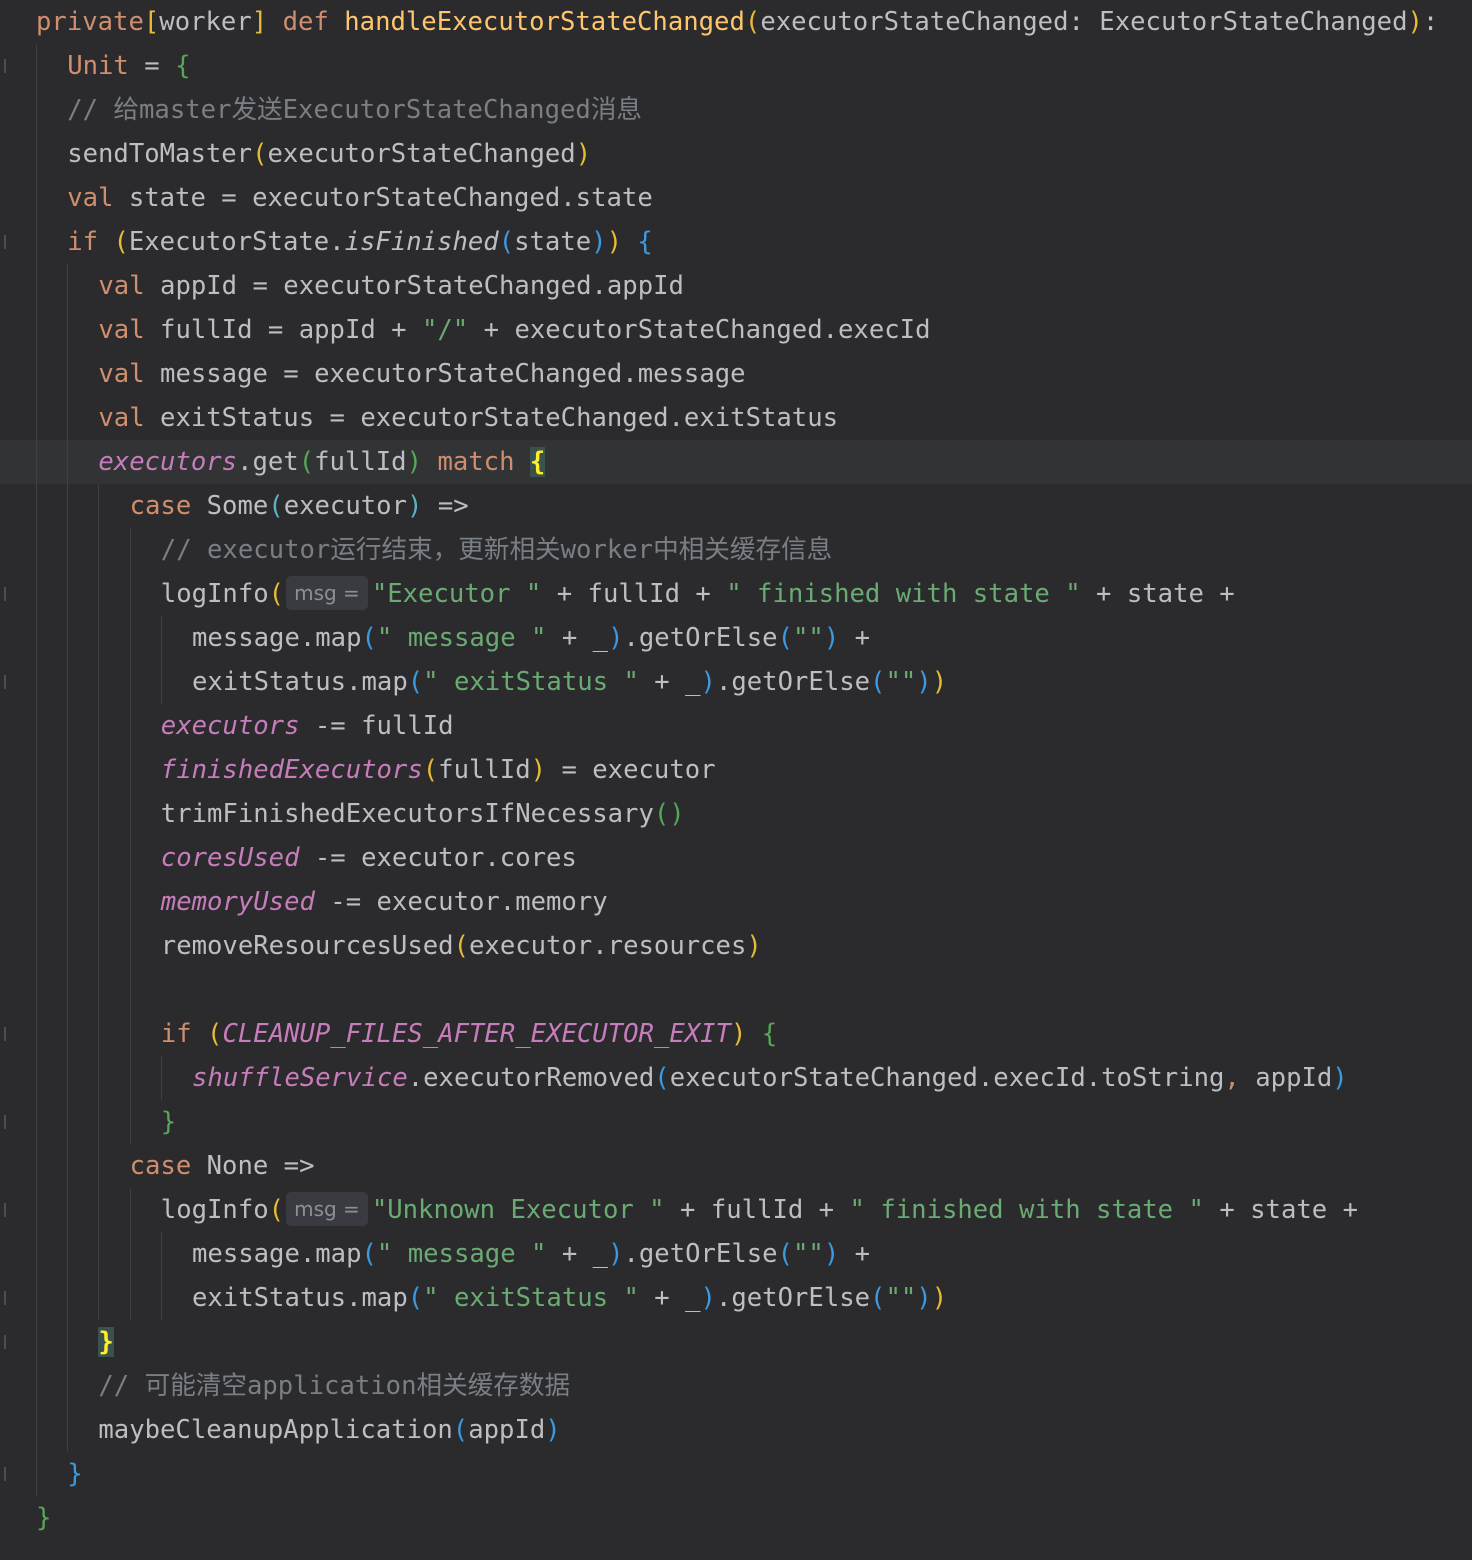 The width and height of the screenshot is (1472, 1560). What do you see at coordinates (736, 990) in the screenshot?
I see `code-line` at bounding box center [736, 990].